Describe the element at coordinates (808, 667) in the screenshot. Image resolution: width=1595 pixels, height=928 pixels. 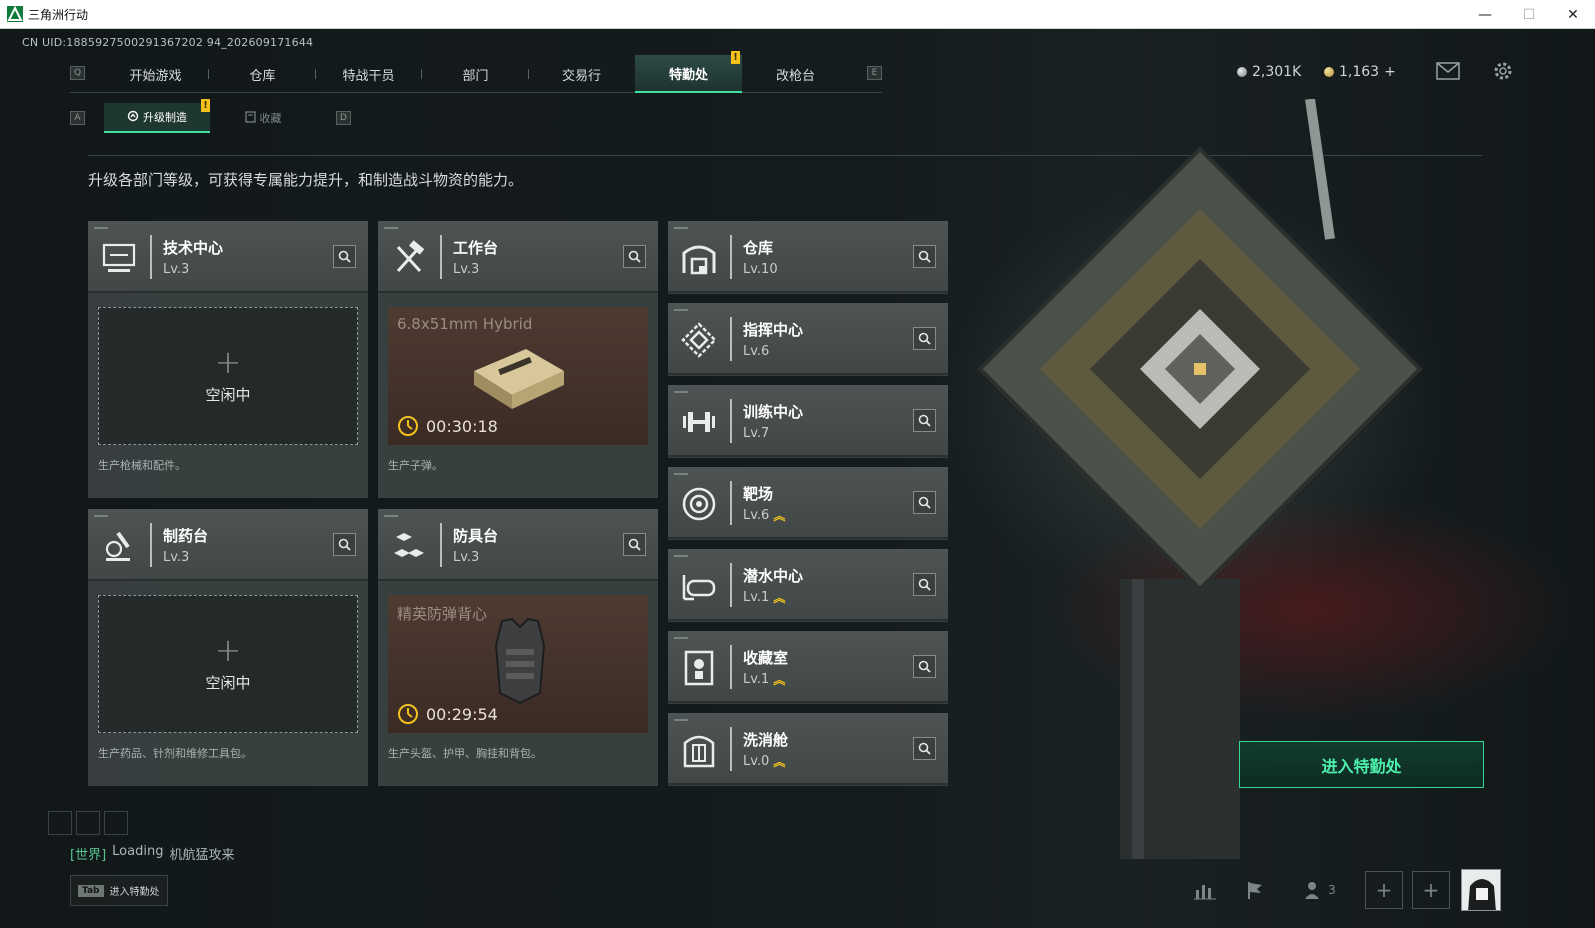
I see `facility-card-collection-room: 收藏室 Lv.1 ︽` at that location.